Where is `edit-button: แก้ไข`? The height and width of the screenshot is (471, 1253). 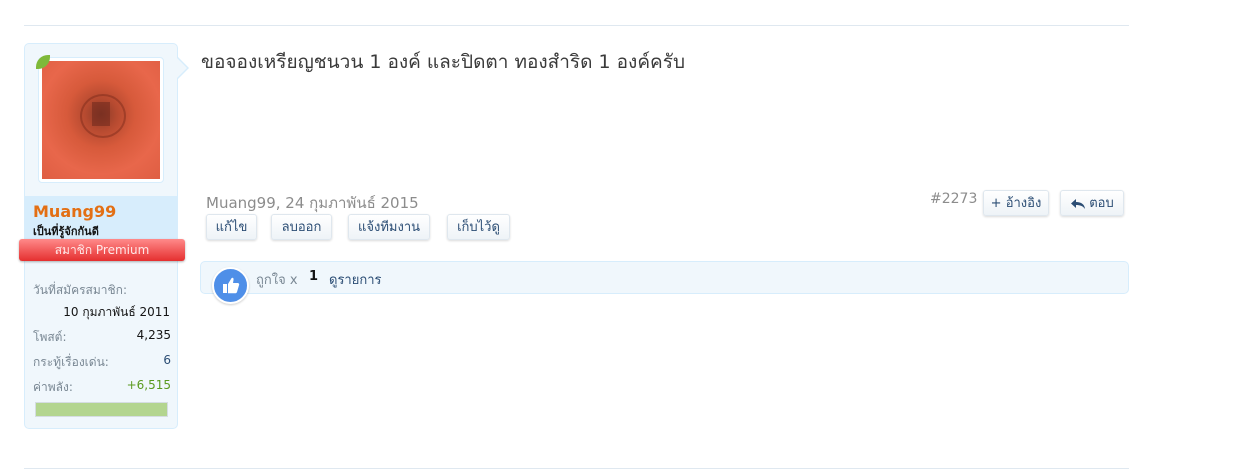
edit-button: แก้ไข is located at coordinates (231, 227).